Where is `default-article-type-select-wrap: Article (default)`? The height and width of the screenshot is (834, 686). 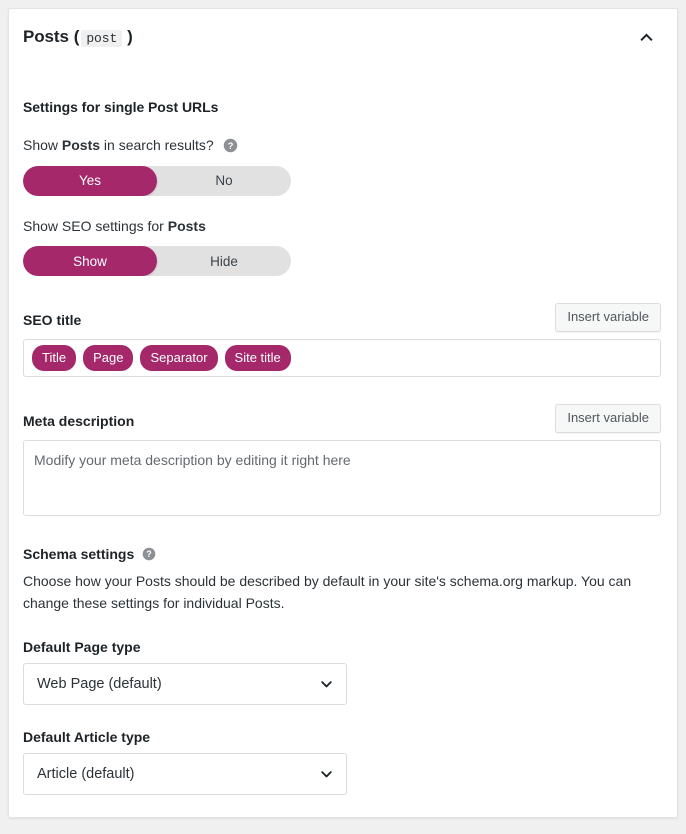 default-article-type-select-wrap: Article (default) is located at coordinates (185, 773).